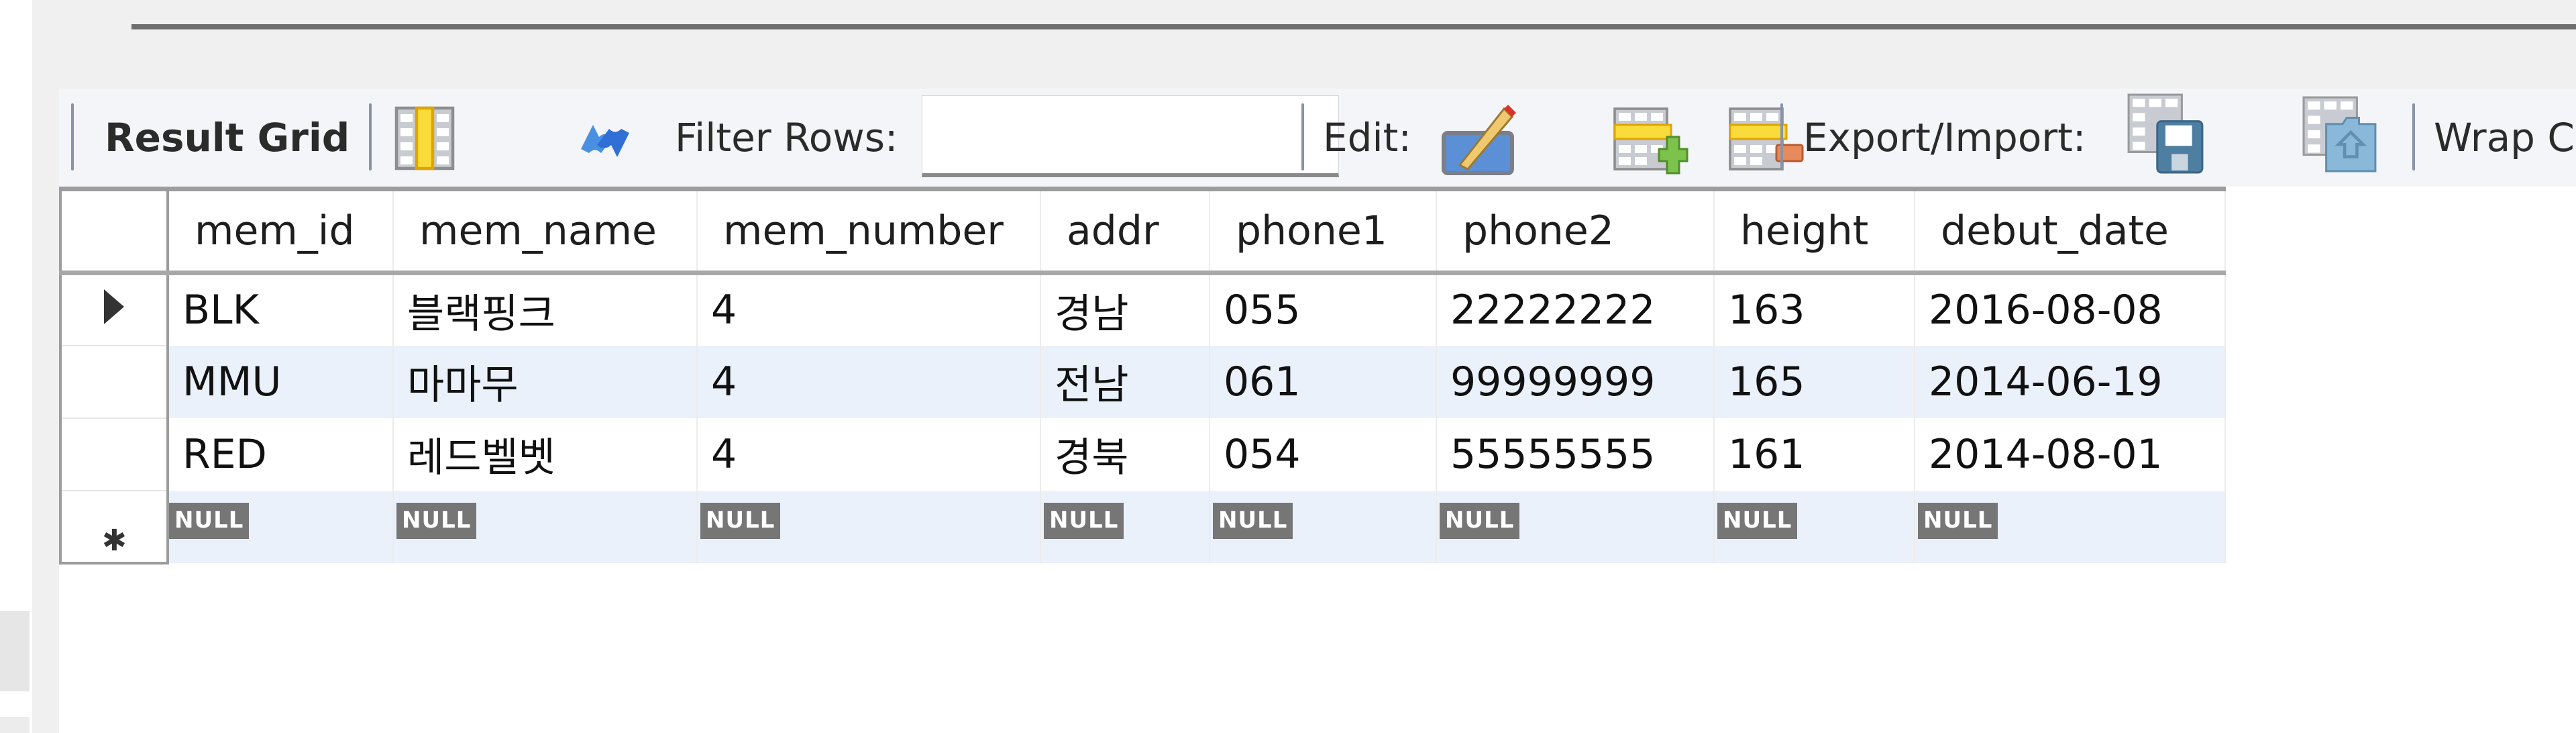  What do you see at coordinates (1651, 141) in the screenshot?
I see `insert-row-icon` at bounding box center [1651, 141].